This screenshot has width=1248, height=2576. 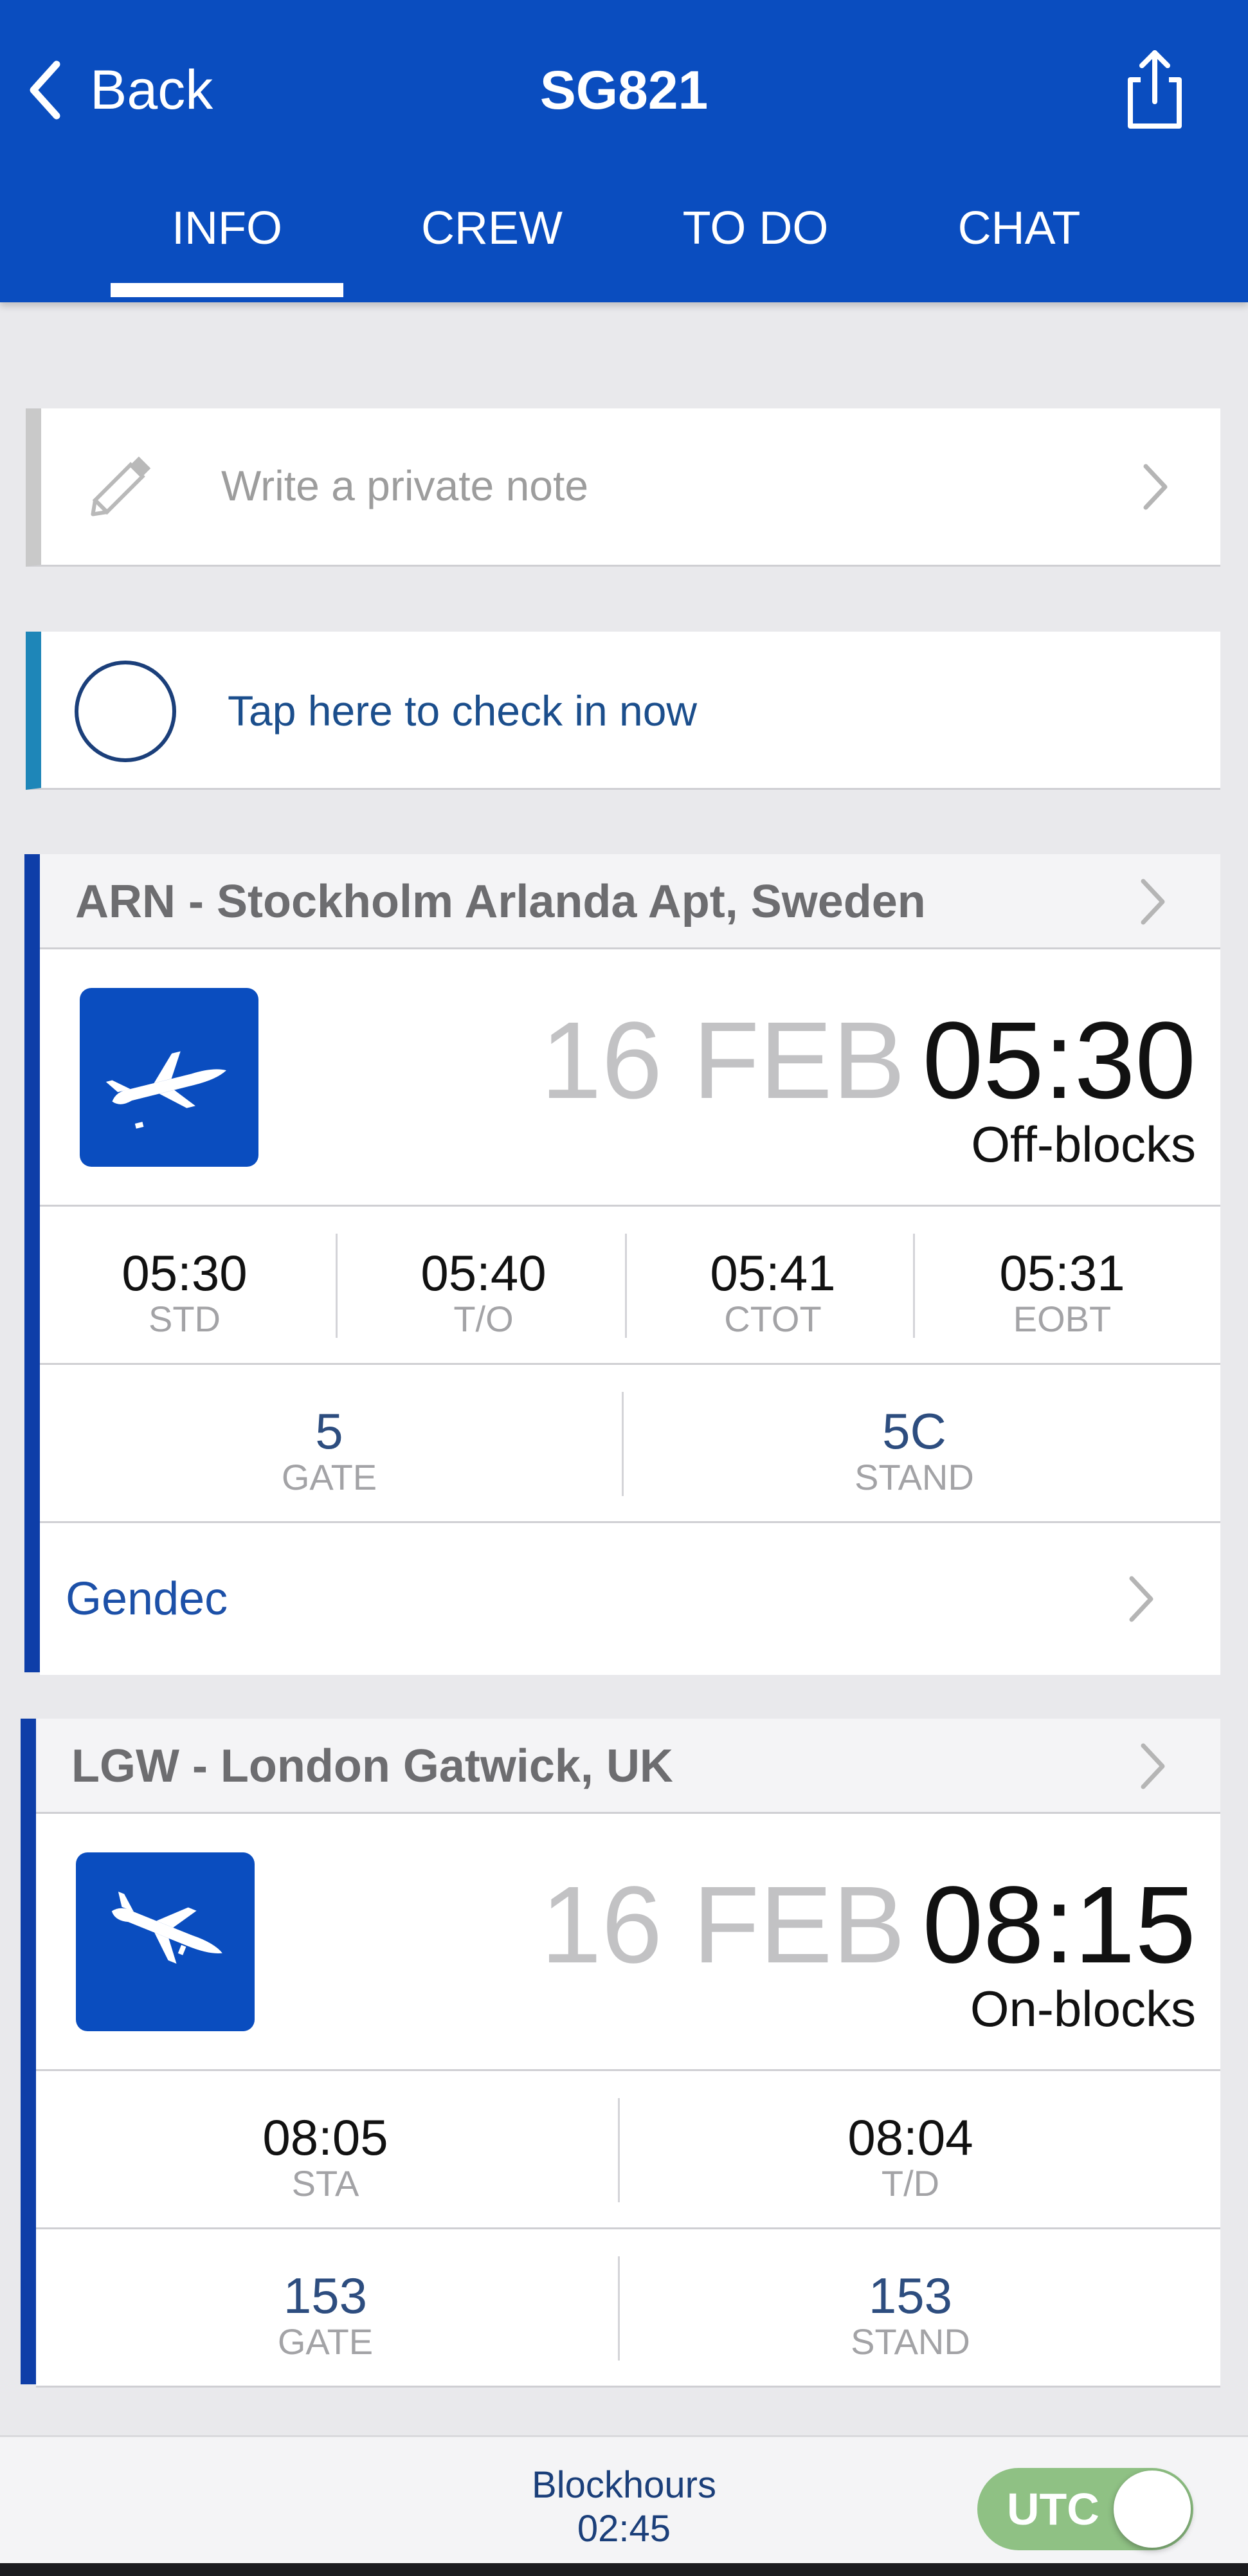 I want to click on departure-route-header: ARN - Stockholm Arlanda Apt, Sweden, so click(x=630, y=901).